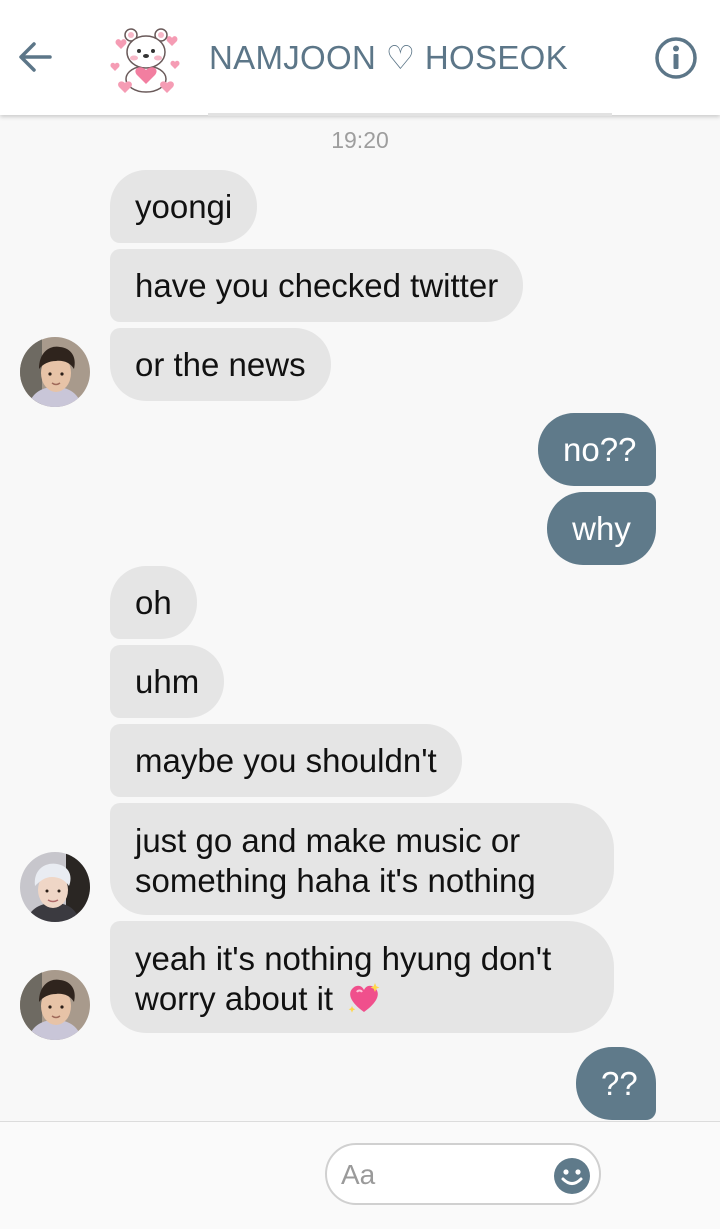 The width and height of the screenshot is (720, 1229). What do you see at coordinates (36, 57) in the screenshot?
I see `arrow-left-icon` at bounding box center [36, 57].